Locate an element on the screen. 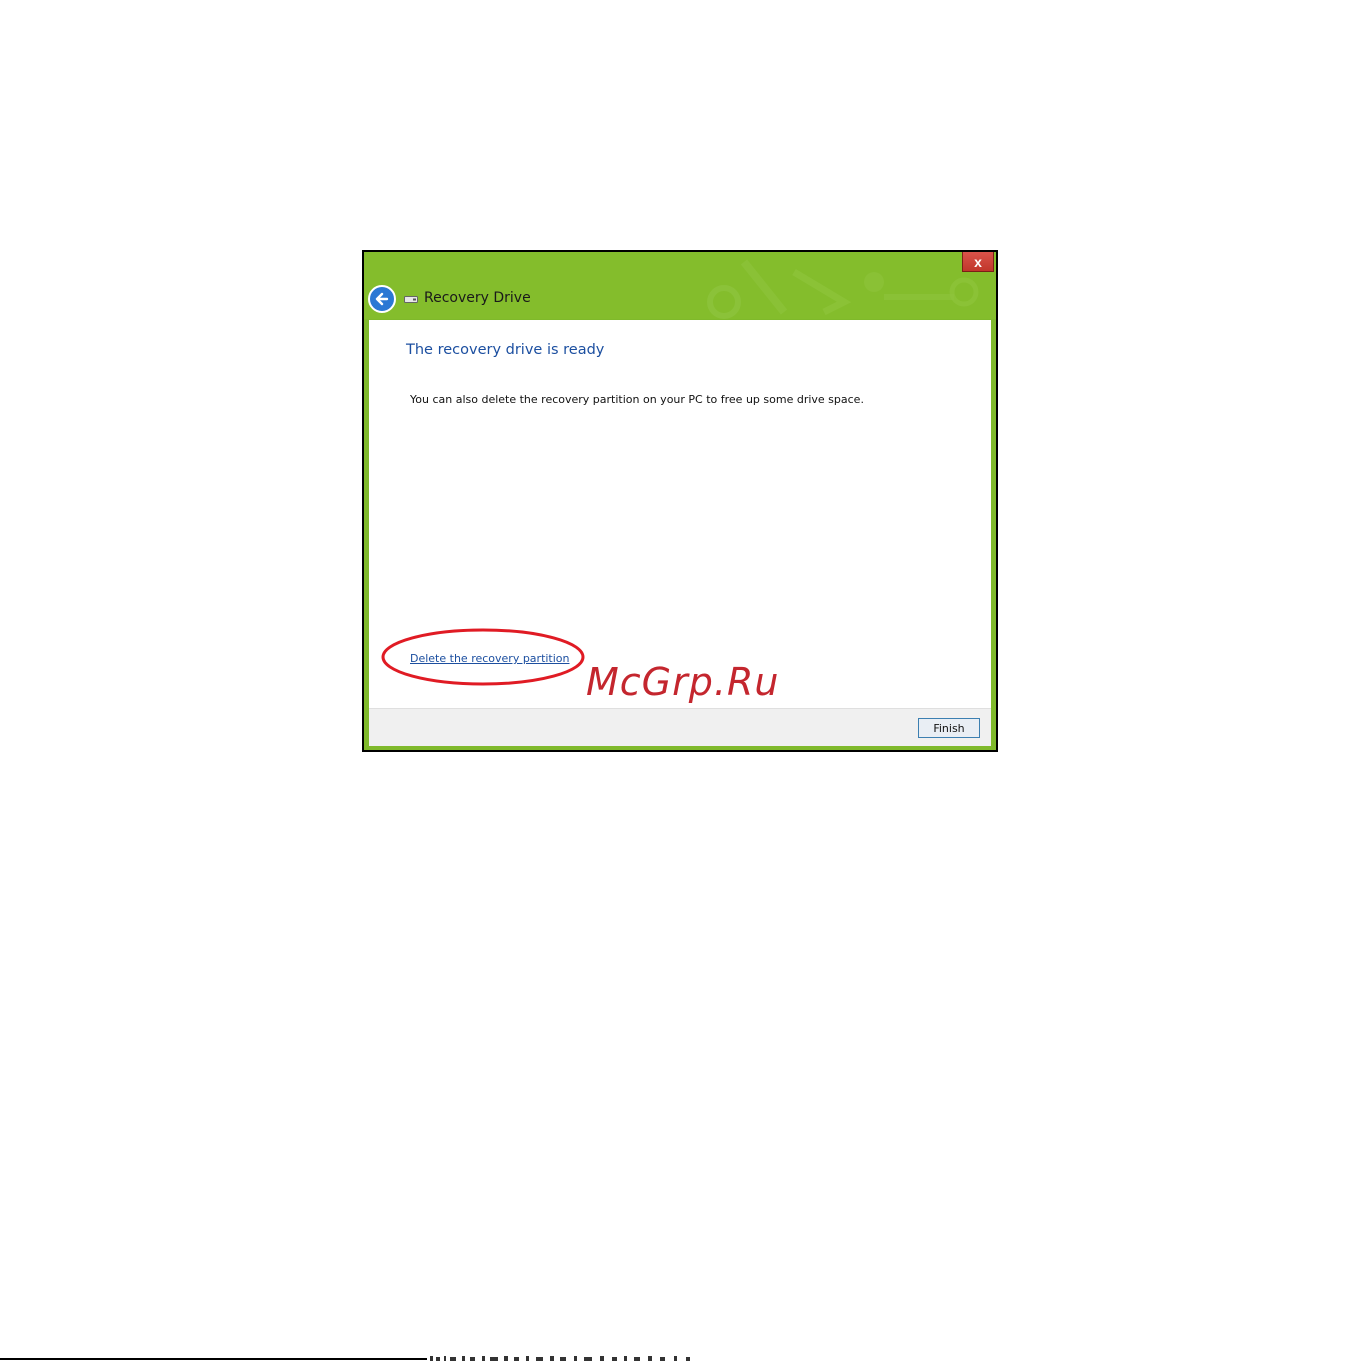 The width and height of the screenshot is (1361, 1361). close-icon: x is located at coordinates (978, 261).